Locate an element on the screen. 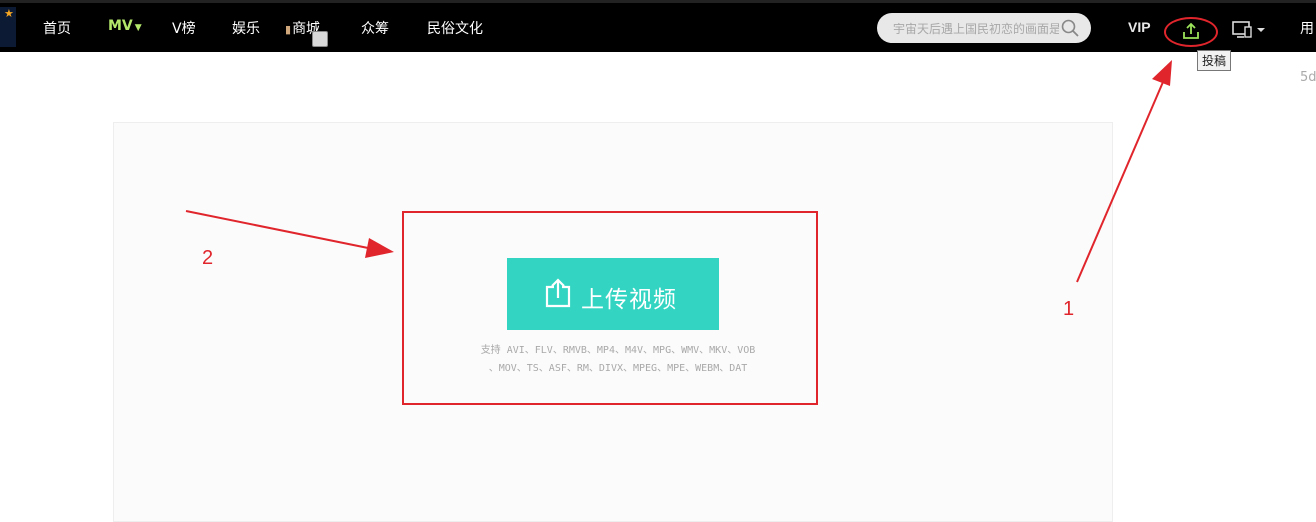  side-text: 5d is located at coordinates (1308, 77).